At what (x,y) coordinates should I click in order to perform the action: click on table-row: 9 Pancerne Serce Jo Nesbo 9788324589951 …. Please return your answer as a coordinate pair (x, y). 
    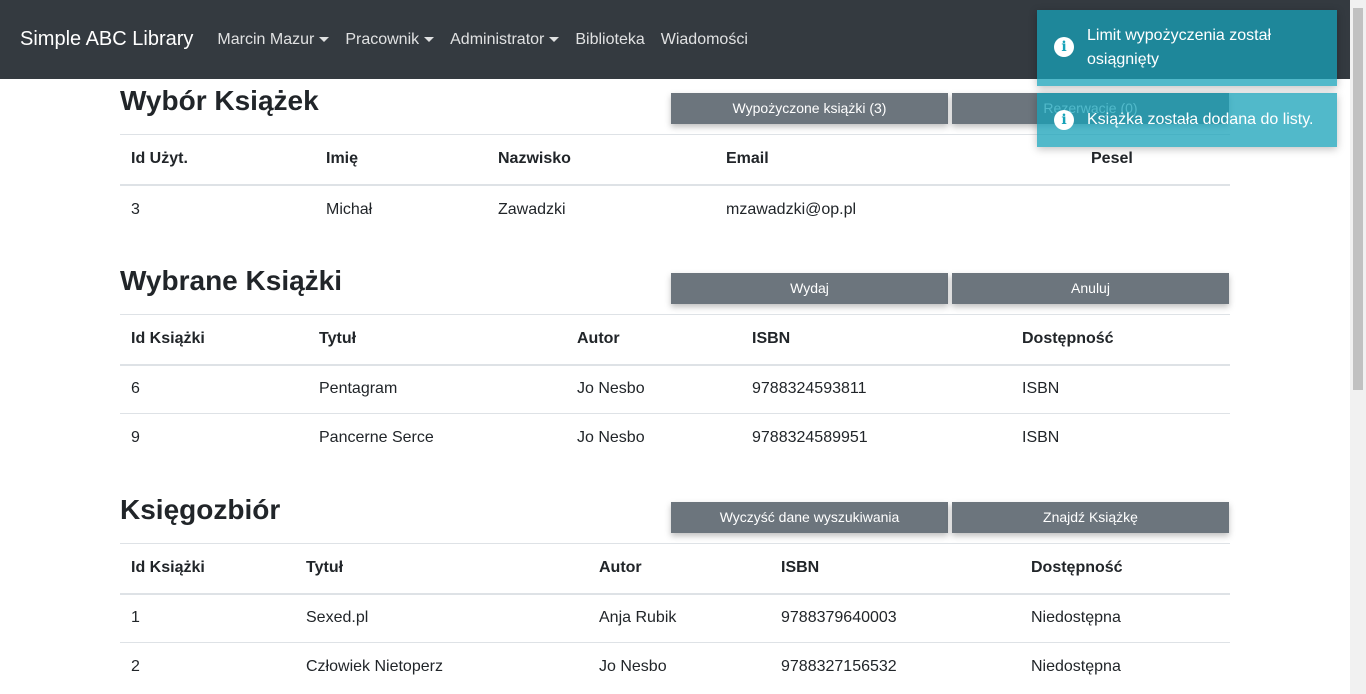
    Looking at the image, I should click on (675, 438).